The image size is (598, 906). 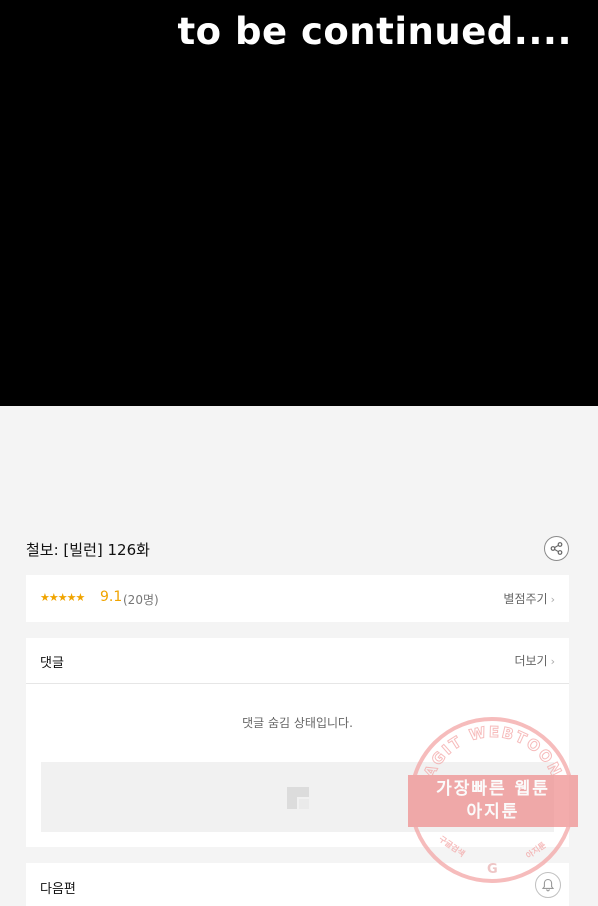 I want to click on comments-more-label: 더보기, so click(x=531, y=661).